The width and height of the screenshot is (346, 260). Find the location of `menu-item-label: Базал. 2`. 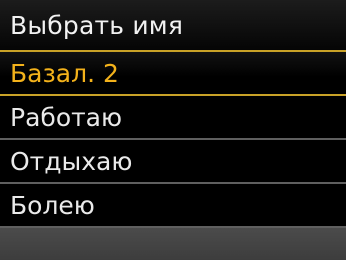

menu-item-label: Базал. 2 is located at coordinates (64, 73).